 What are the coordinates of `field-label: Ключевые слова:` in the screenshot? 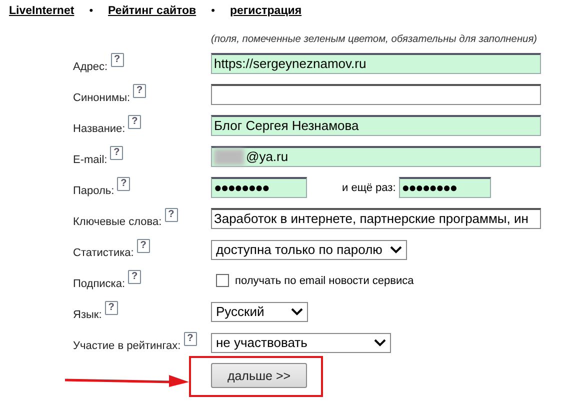 It's located at (117, 222).